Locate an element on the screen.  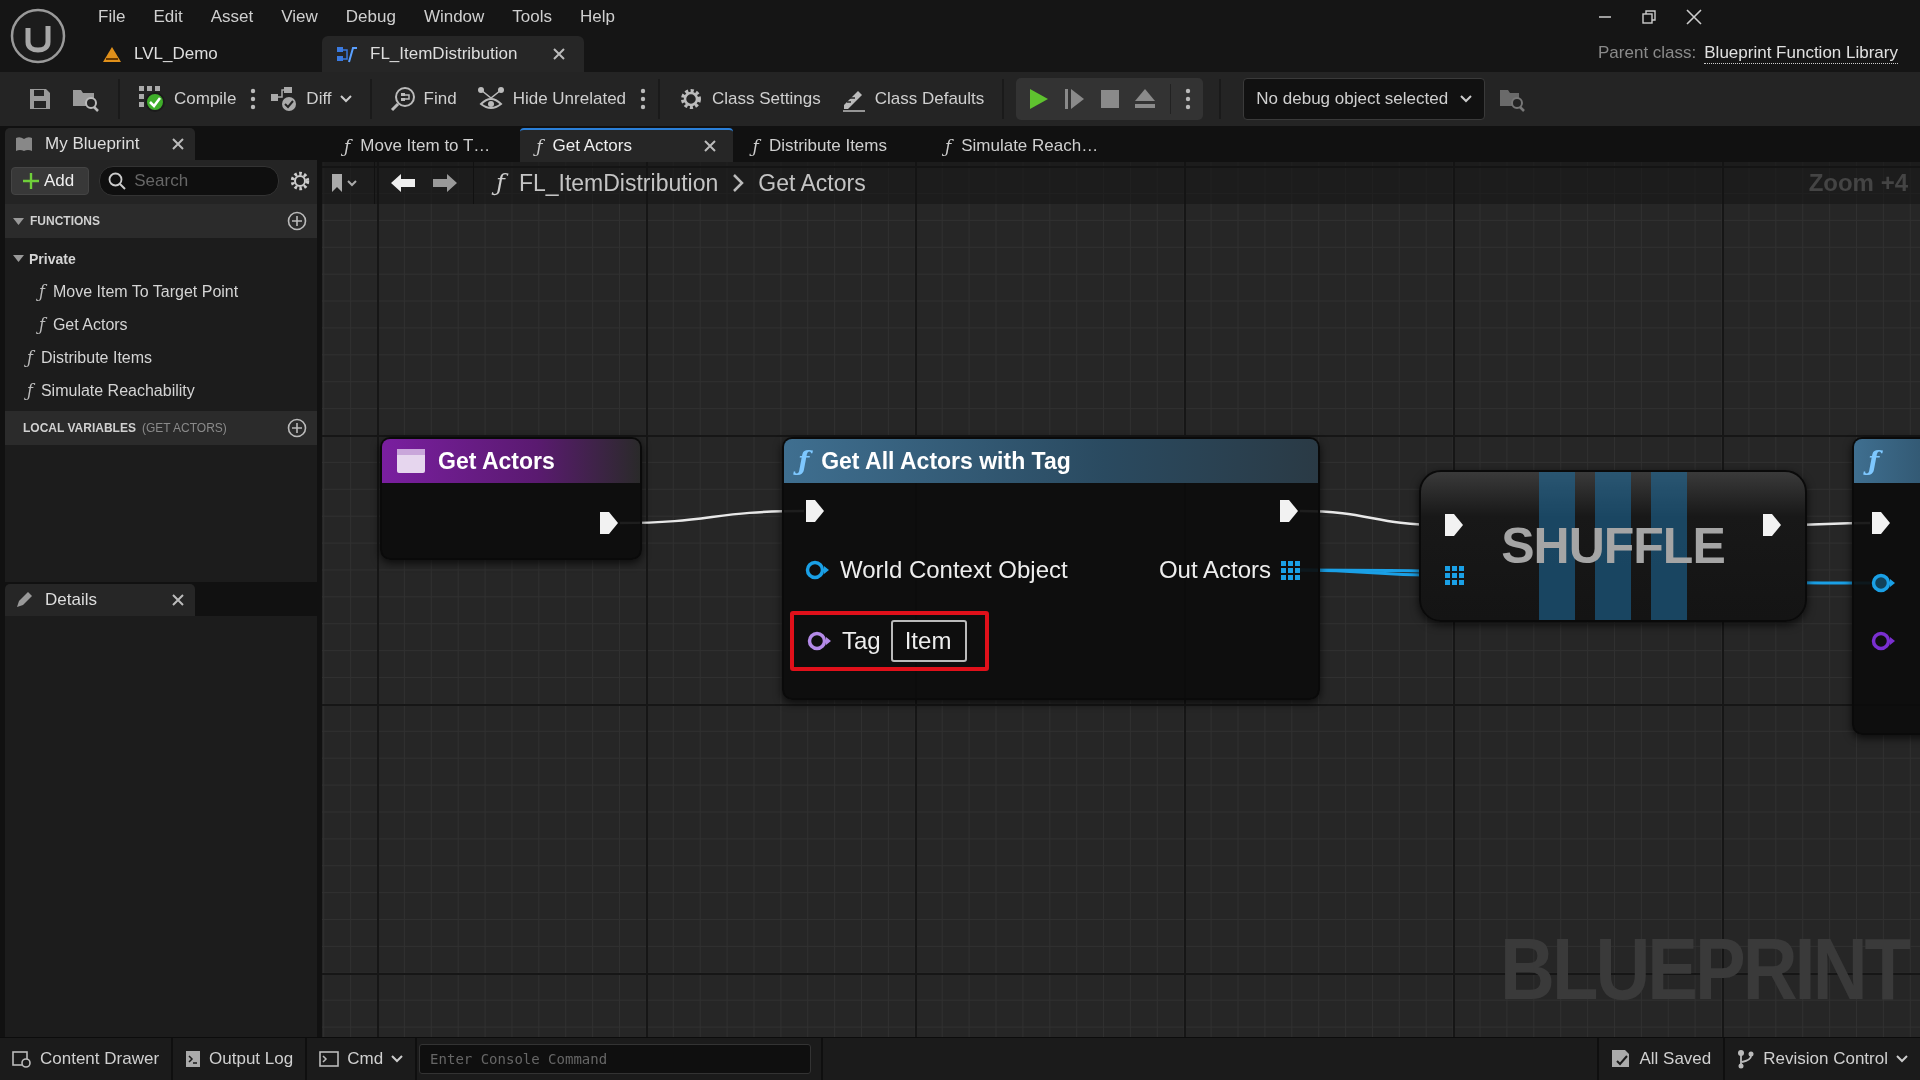
add-button: Add is located at coordinates (50, 181).